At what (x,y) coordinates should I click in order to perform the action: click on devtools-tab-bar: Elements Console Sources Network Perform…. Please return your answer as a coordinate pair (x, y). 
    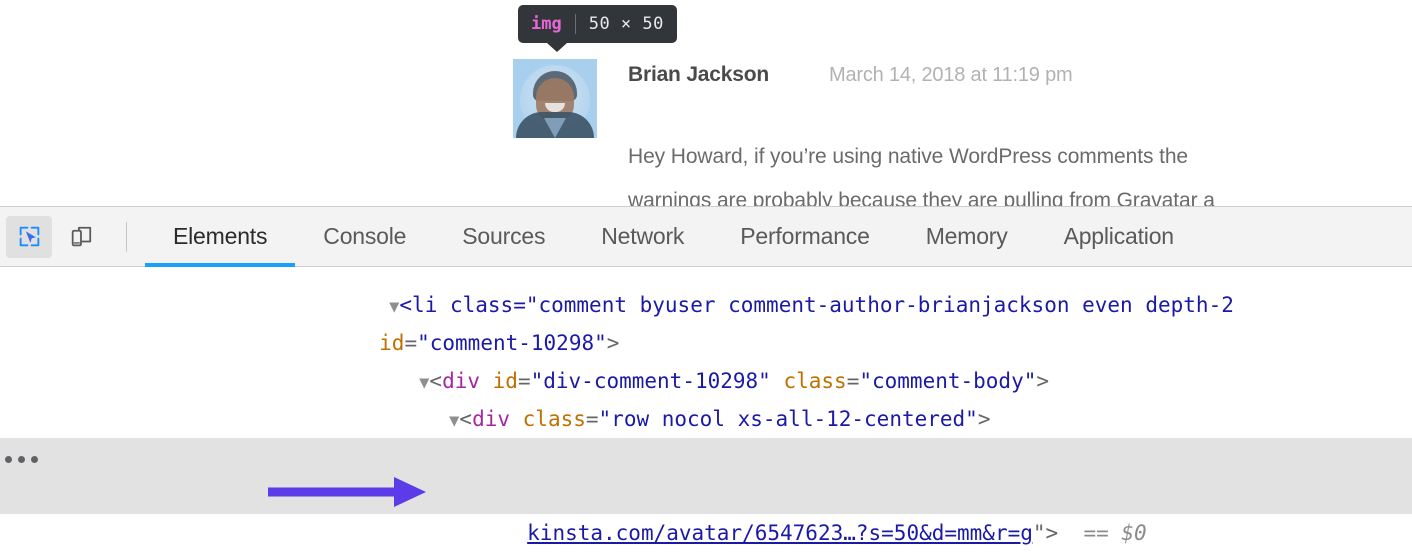
    Looking at the image, I should click on (673, 237).